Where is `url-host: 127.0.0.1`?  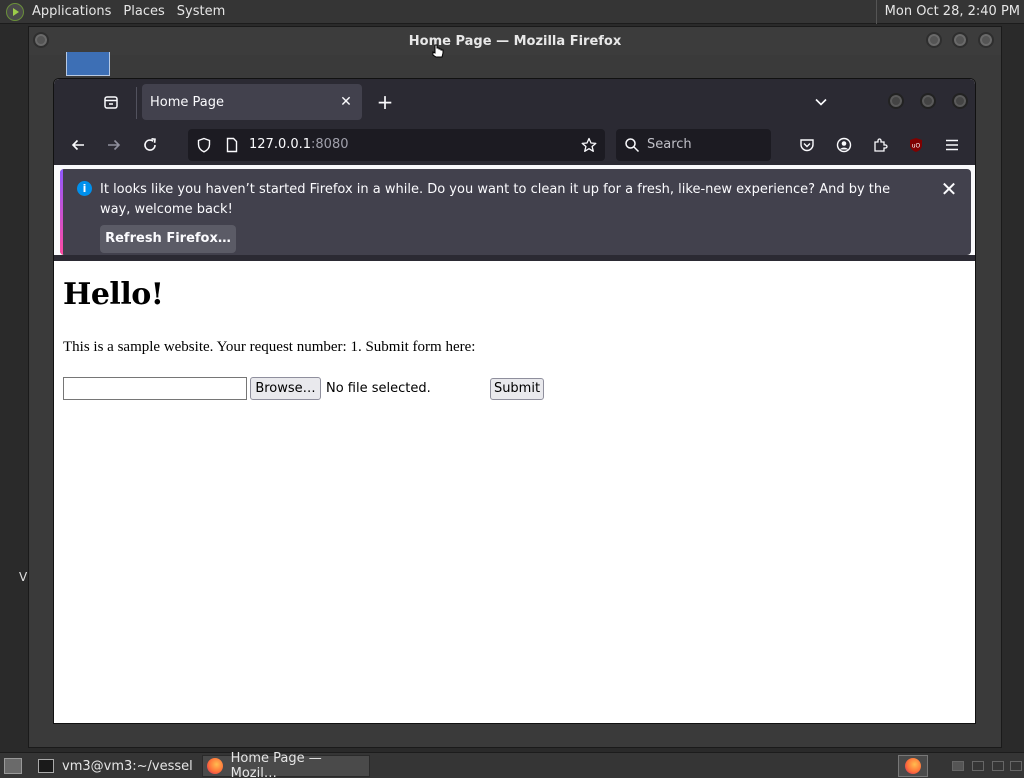 url-host: 127.0.0.1 is located at coordinates (280, 144).